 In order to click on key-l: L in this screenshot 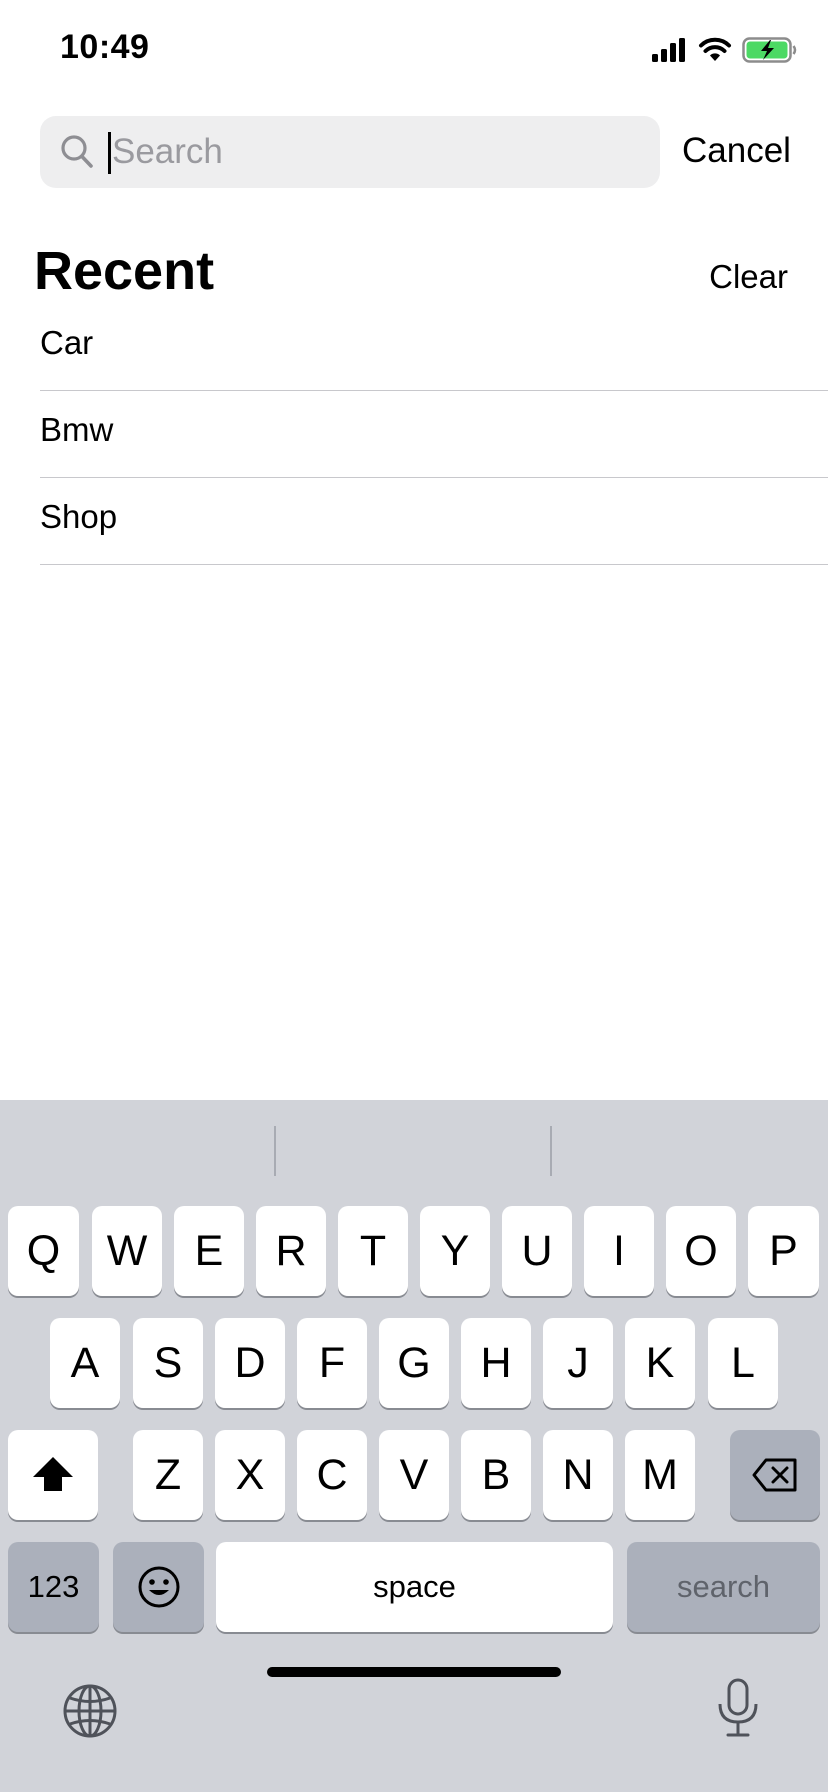, I will do `click(743, 1363)`.